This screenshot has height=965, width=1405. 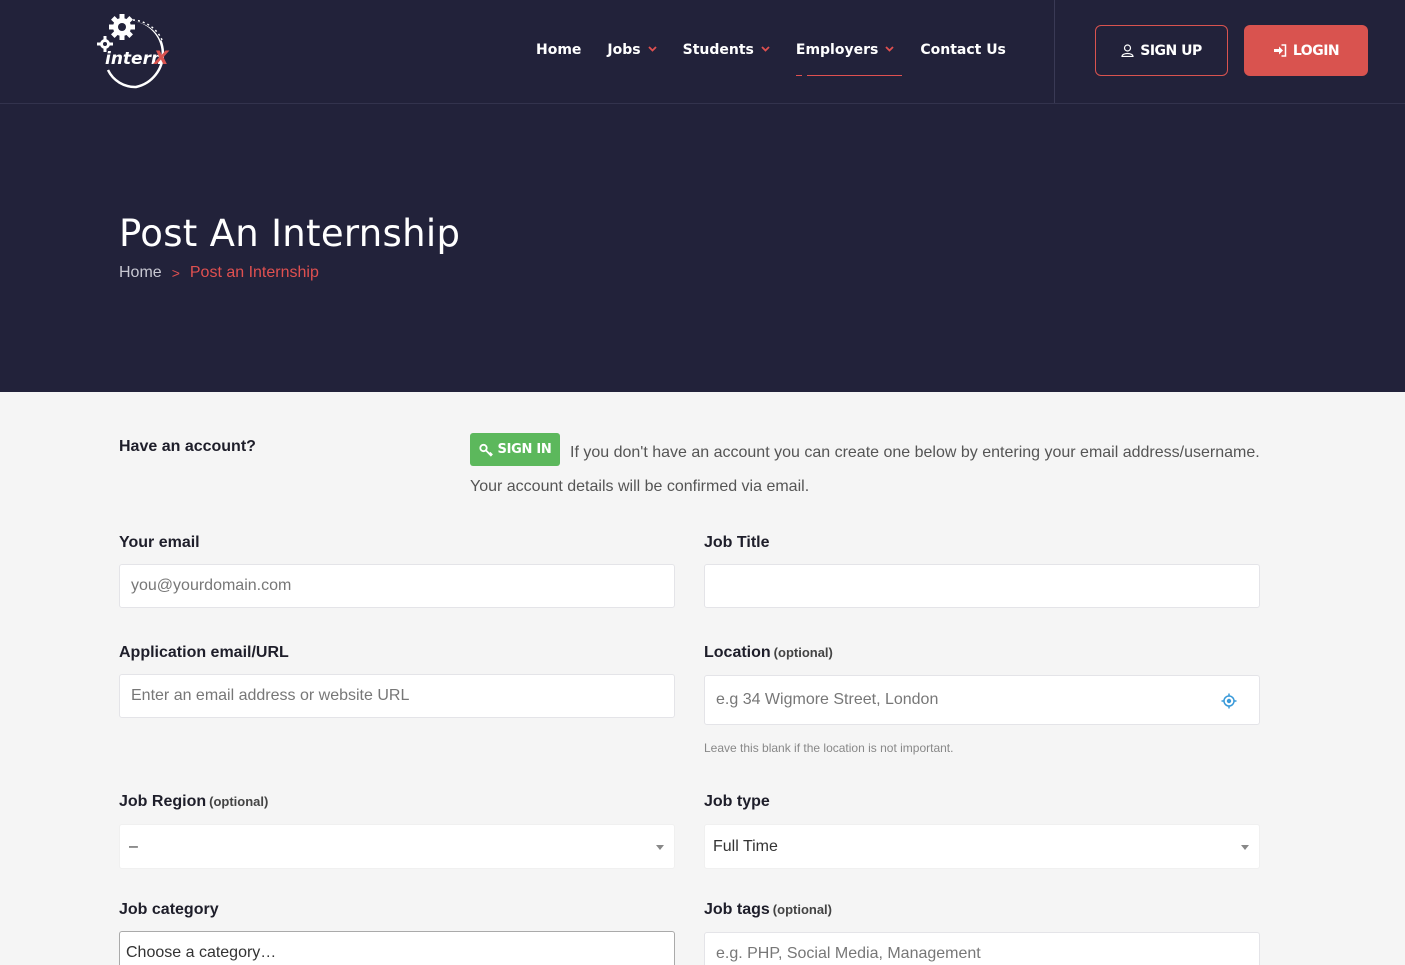 I want to click on nav-jobs-label: Jobs, so click(x=624, y=50).